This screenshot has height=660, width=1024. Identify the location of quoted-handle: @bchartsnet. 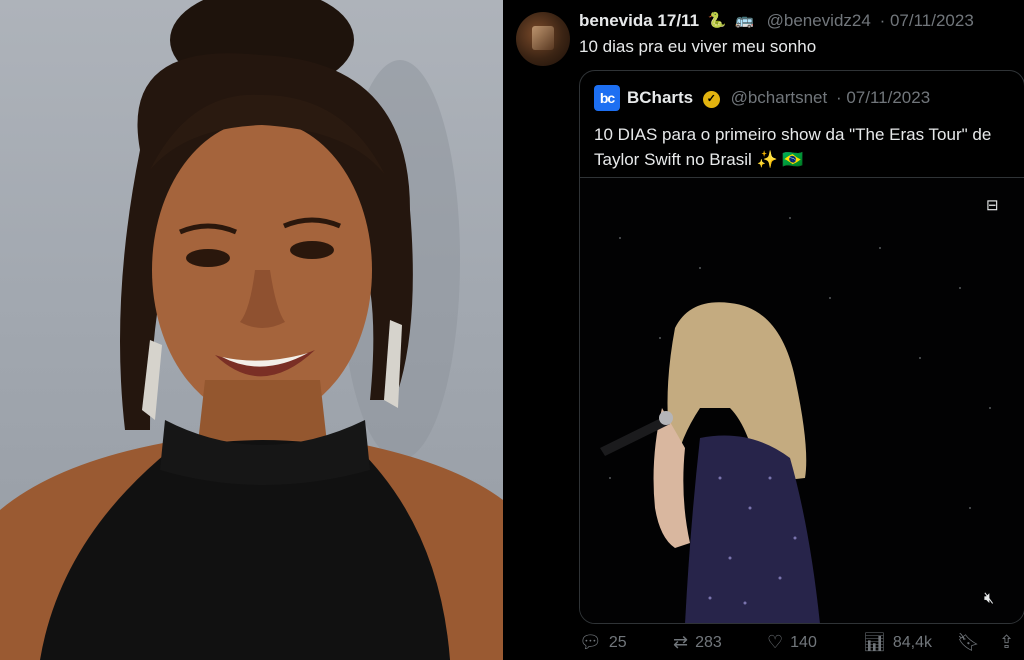
(779, 97).